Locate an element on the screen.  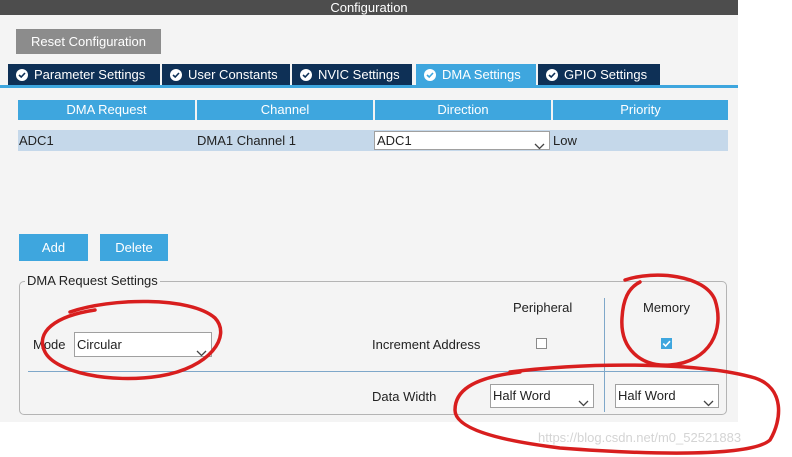
memory-increment-checkbox is located at coordinates (666, 343).